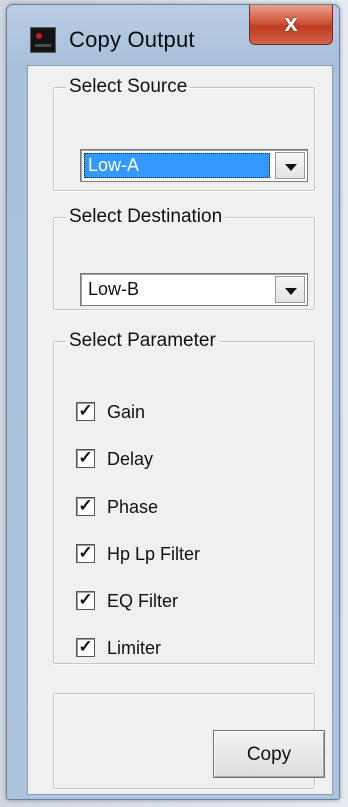 This screenshot has width=348, height=807. I want to click on source-select-value: Low-A, so click(177, 165).